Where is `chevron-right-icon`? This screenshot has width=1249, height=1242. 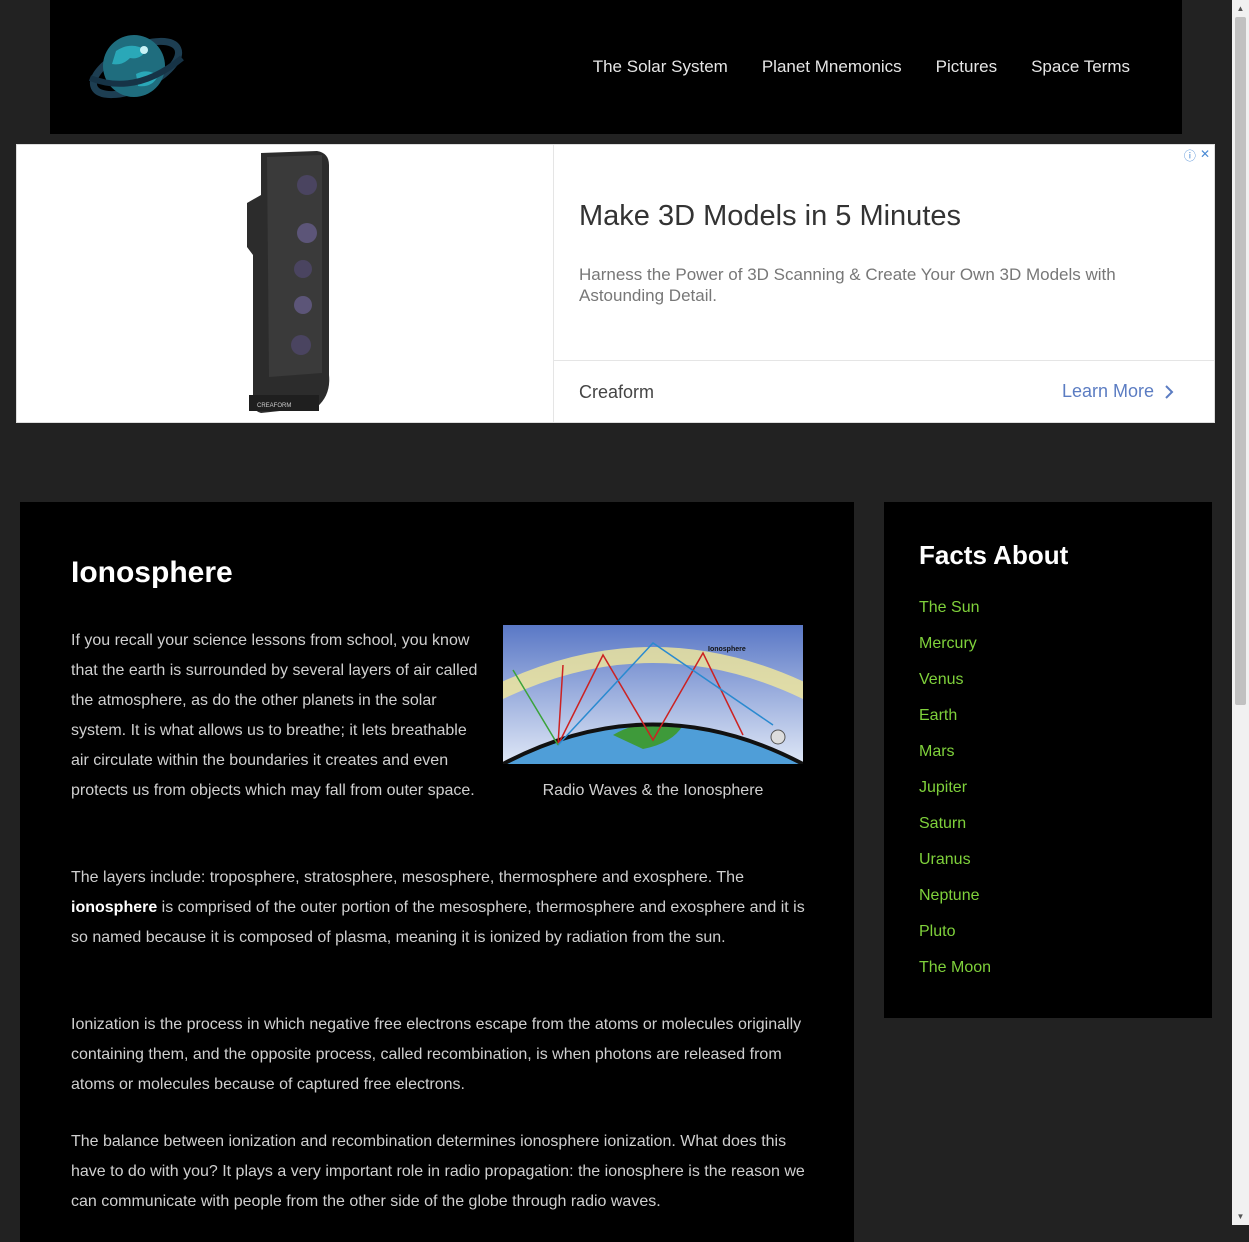
chevron-right-icon is located at coordinates (1169, 391).